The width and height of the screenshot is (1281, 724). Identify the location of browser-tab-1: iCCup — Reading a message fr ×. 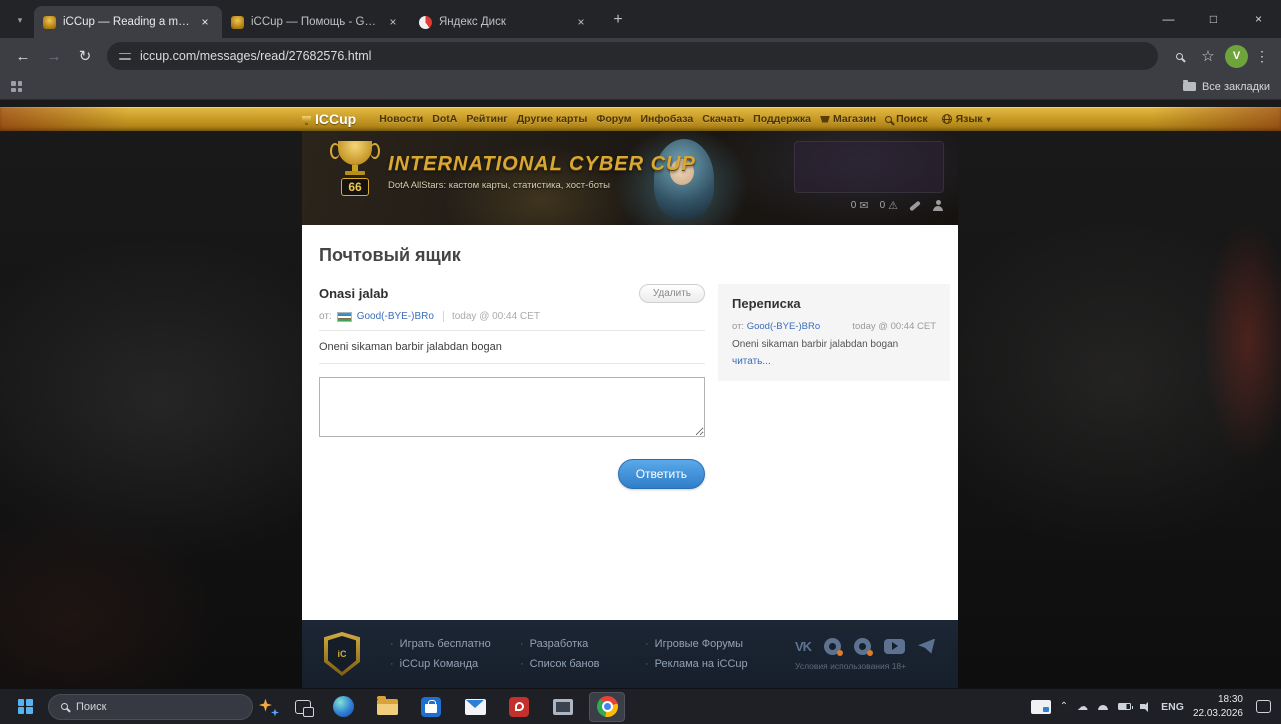
(128, 22).